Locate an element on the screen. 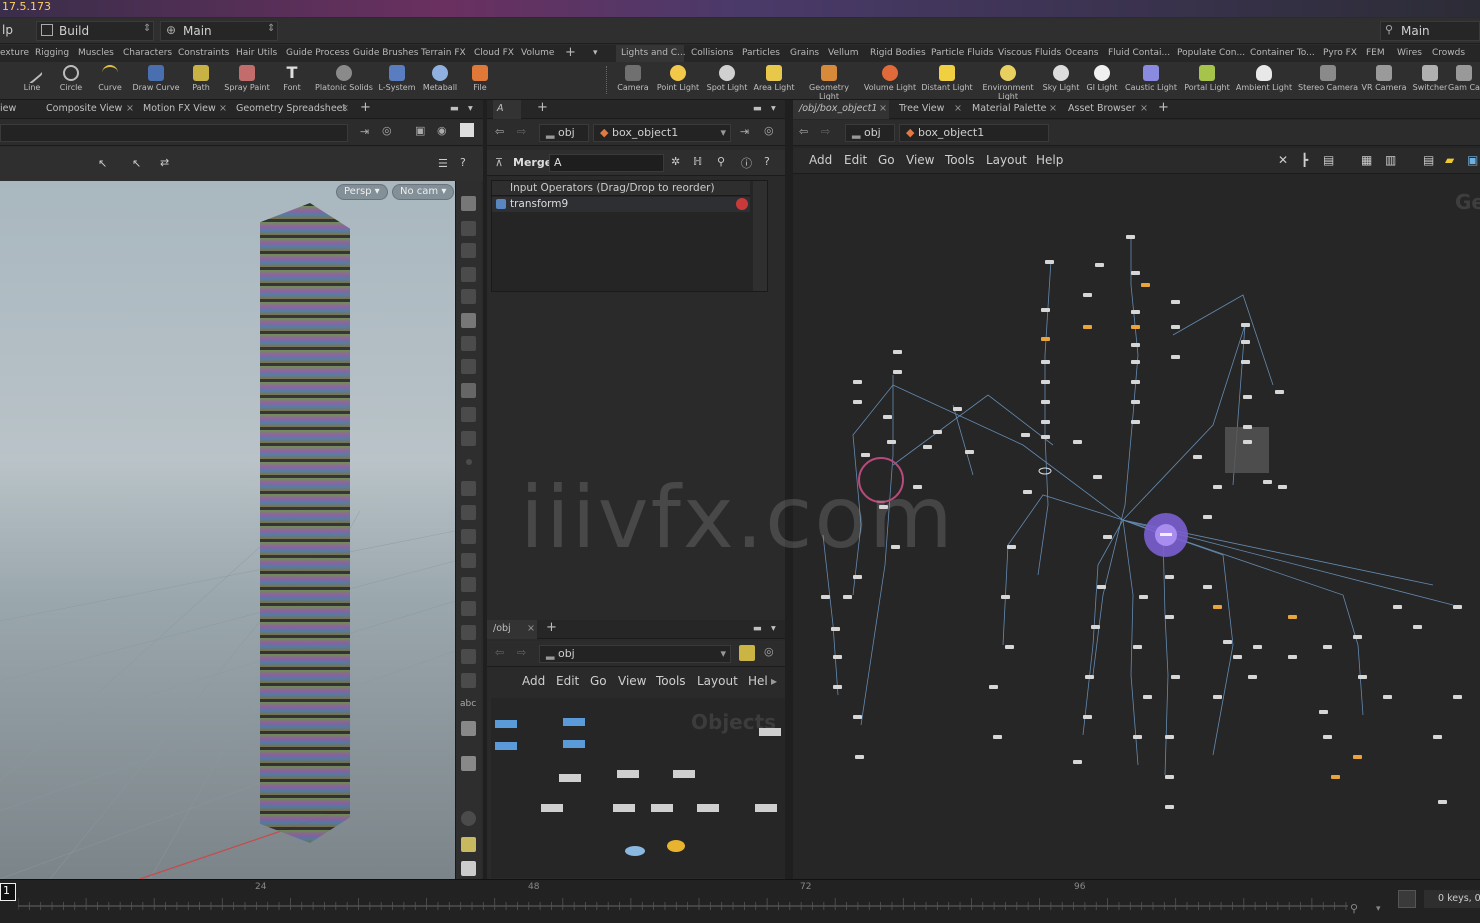 Image resolution: width=1480 pixels, height=923 pixels. shelf-tab: exture is located at coordinates (14, 53).